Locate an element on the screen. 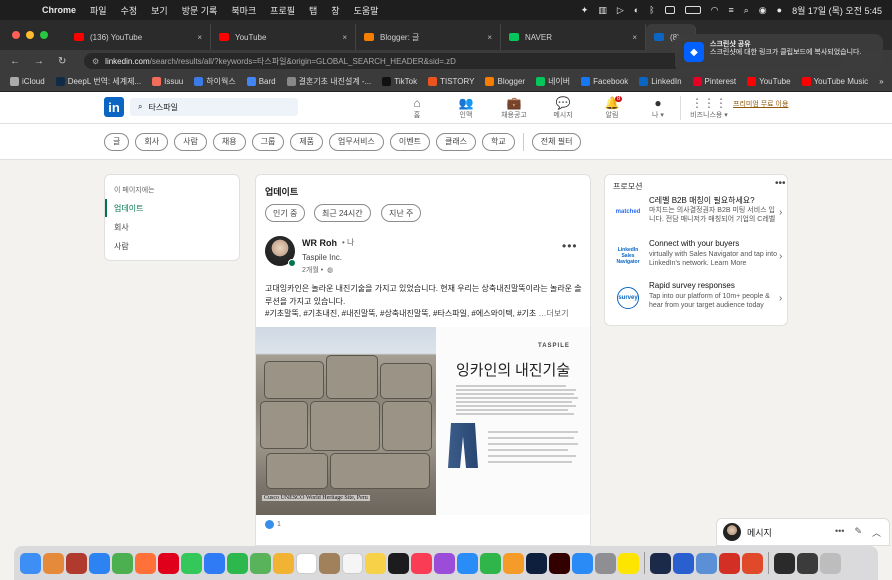 Image resolution: width=892 pixels, height=580 pixels. menu-file: 파일 is located at coordinates (98, 10).